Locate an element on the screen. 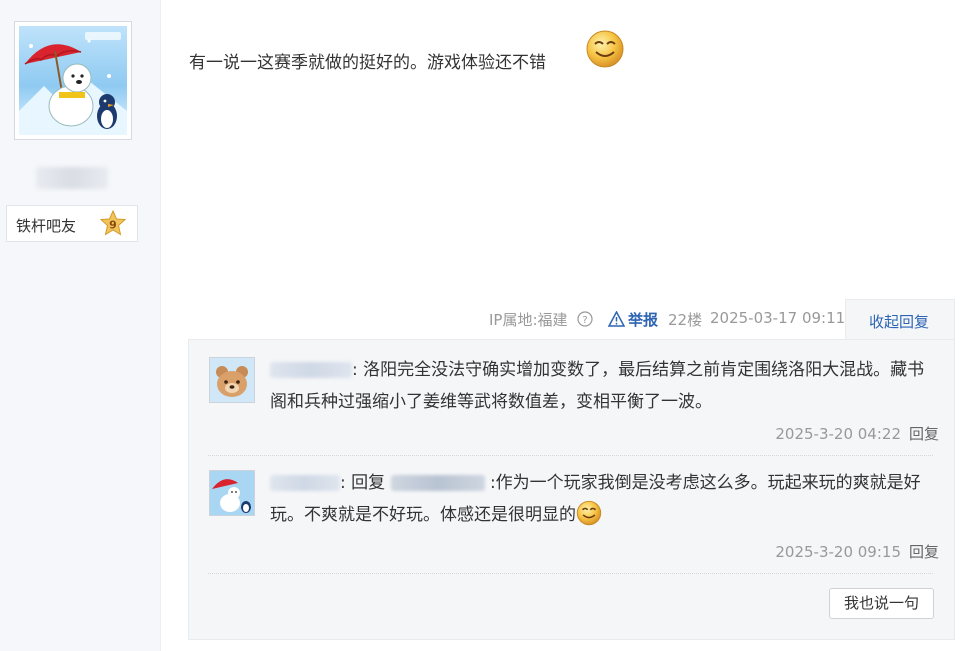 The image size is (961, 651). star-badge-icon: 9 is located at coordinates (113, 223).